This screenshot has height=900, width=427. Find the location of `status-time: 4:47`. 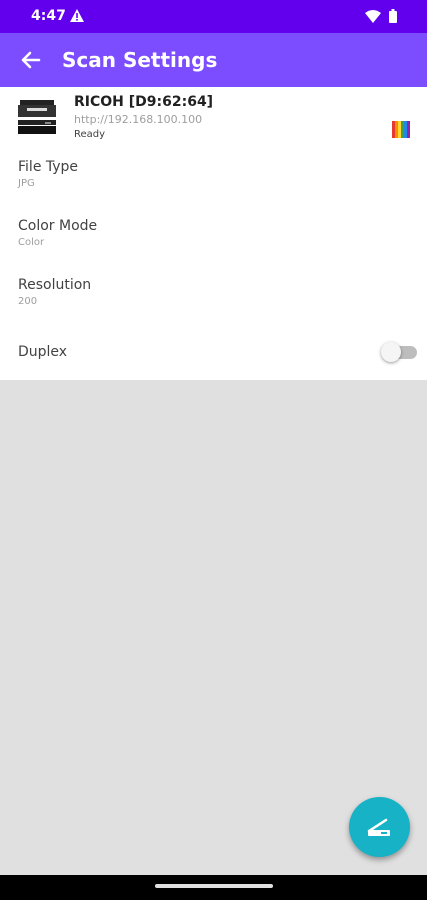

status-time: 4:47 is located at coordinates (48, 16).